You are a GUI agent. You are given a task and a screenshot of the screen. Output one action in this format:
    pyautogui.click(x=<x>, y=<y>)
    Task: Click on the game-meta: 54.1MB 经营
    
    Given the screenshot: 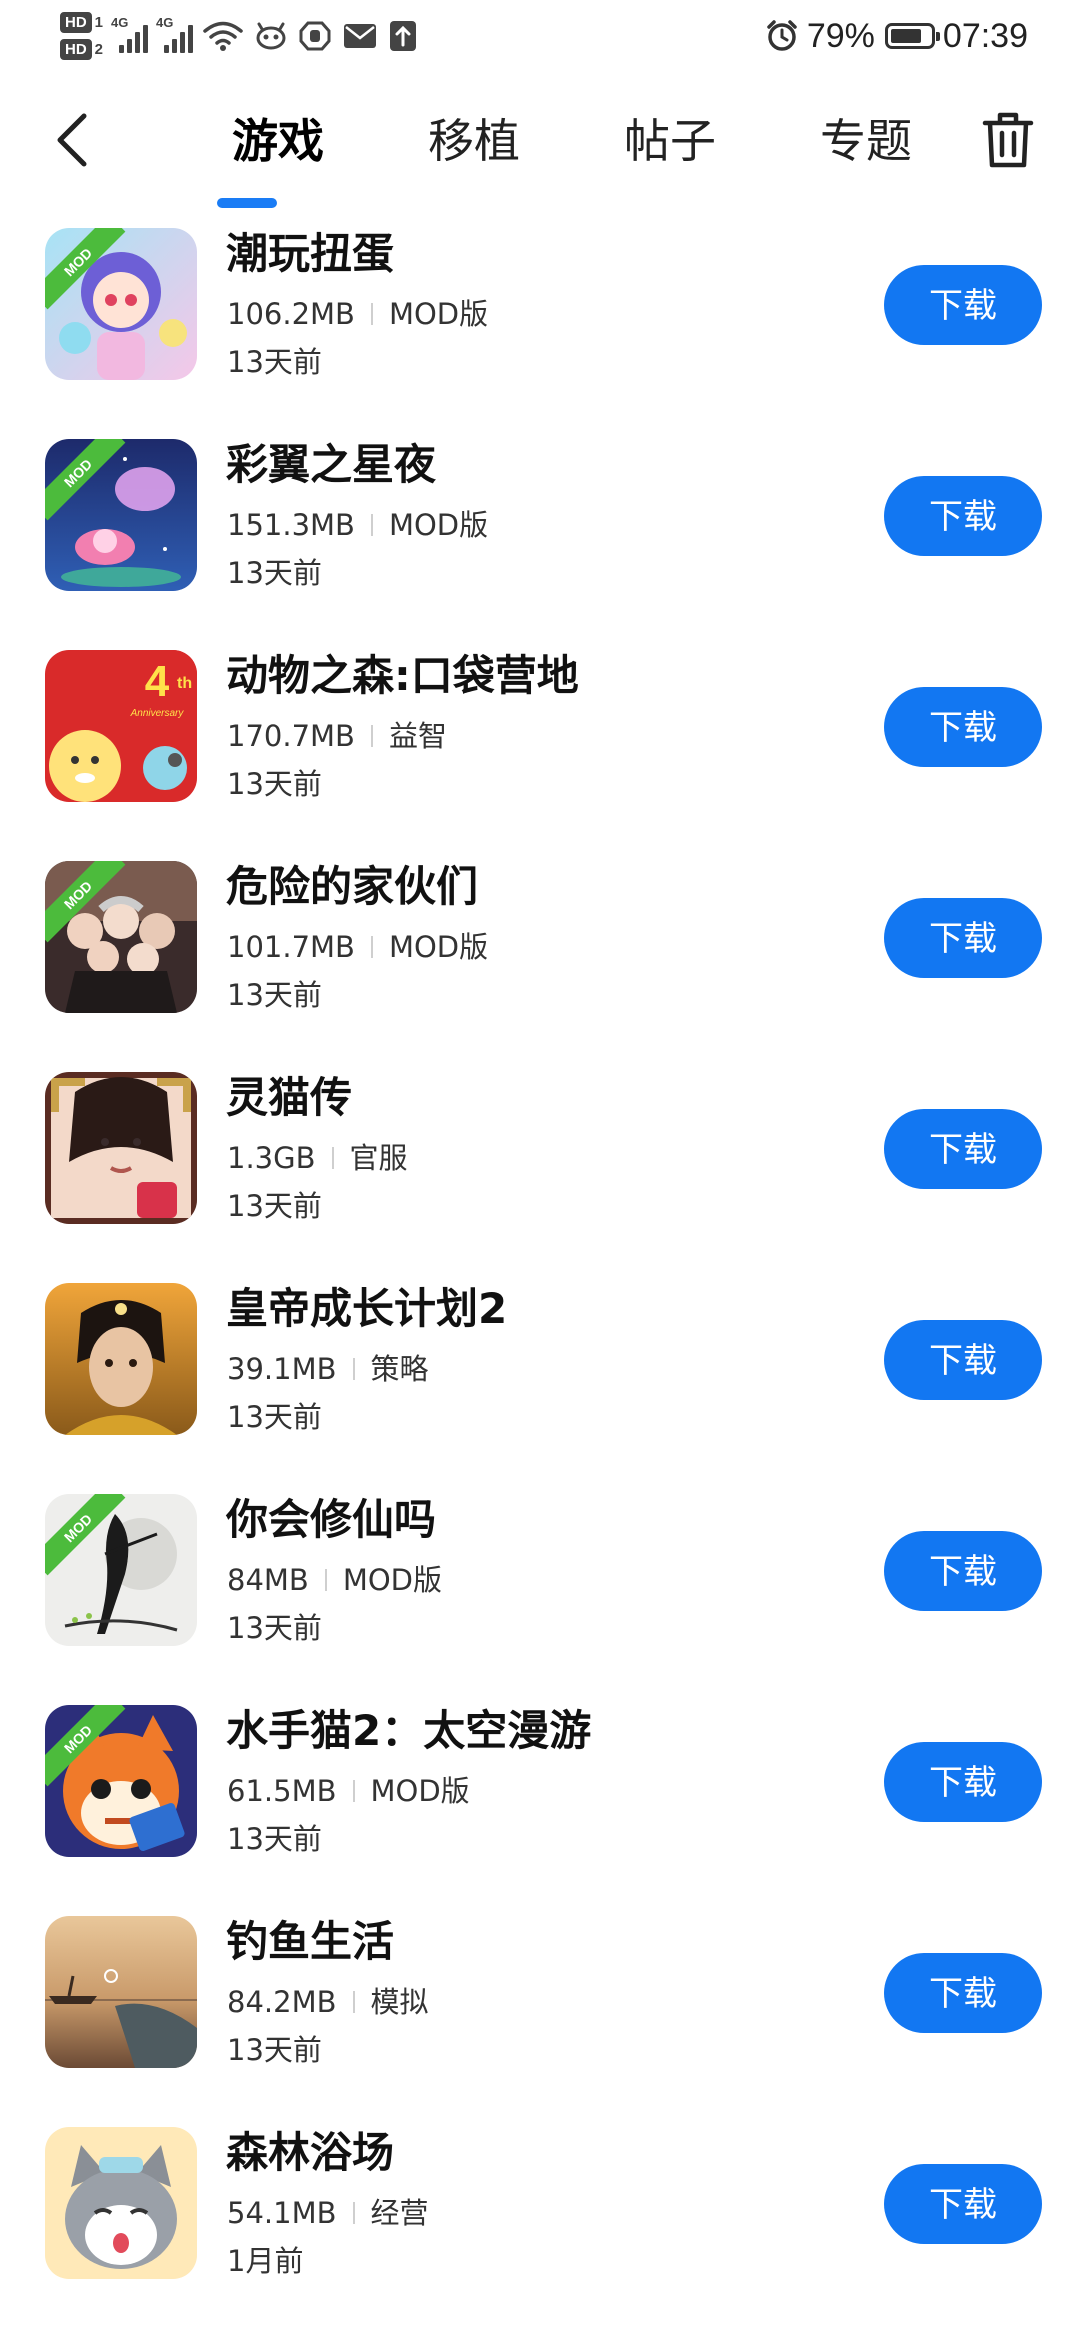 What is the action you would take?
    pyautogui.click(x=328, y=2213)
    